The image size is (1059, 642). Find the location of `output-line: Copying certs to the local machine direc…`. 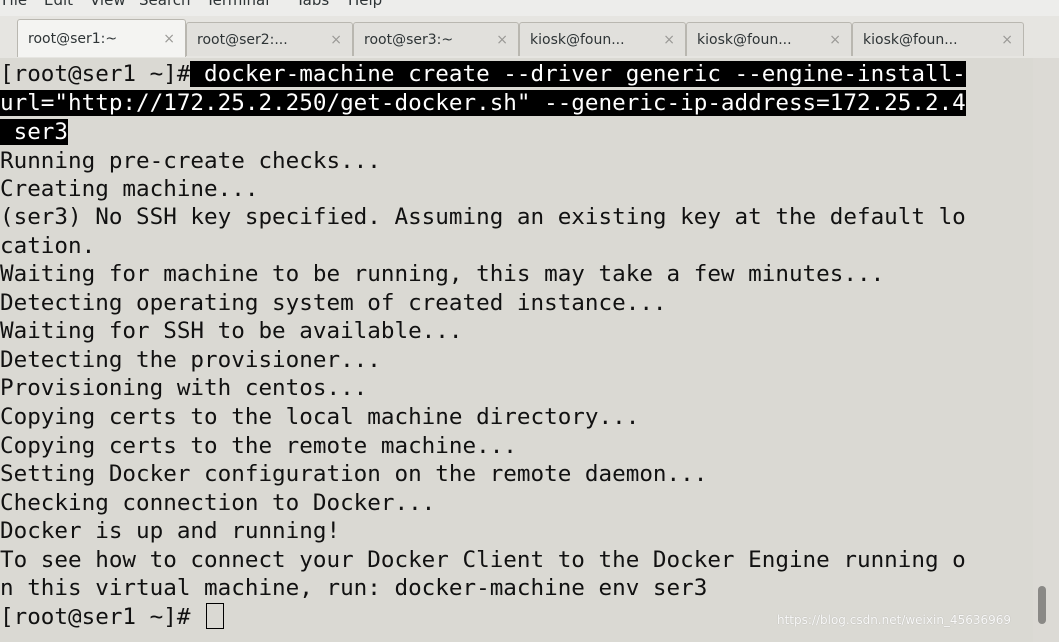

output-line: Copying certs to the local machine direc… is located at coordinates (320, 417).